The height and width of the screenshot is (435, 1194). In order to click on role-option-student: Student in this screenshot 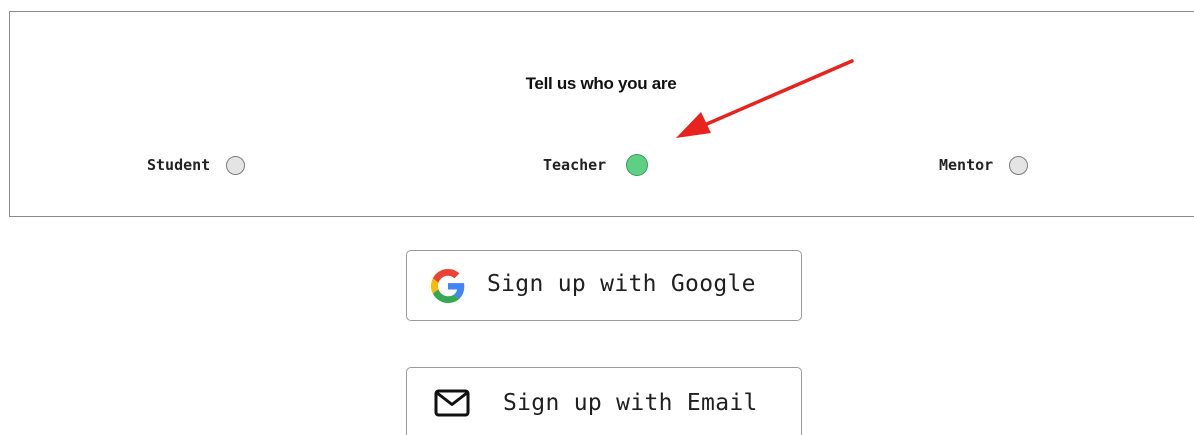, I will do `click(196, 165)`.